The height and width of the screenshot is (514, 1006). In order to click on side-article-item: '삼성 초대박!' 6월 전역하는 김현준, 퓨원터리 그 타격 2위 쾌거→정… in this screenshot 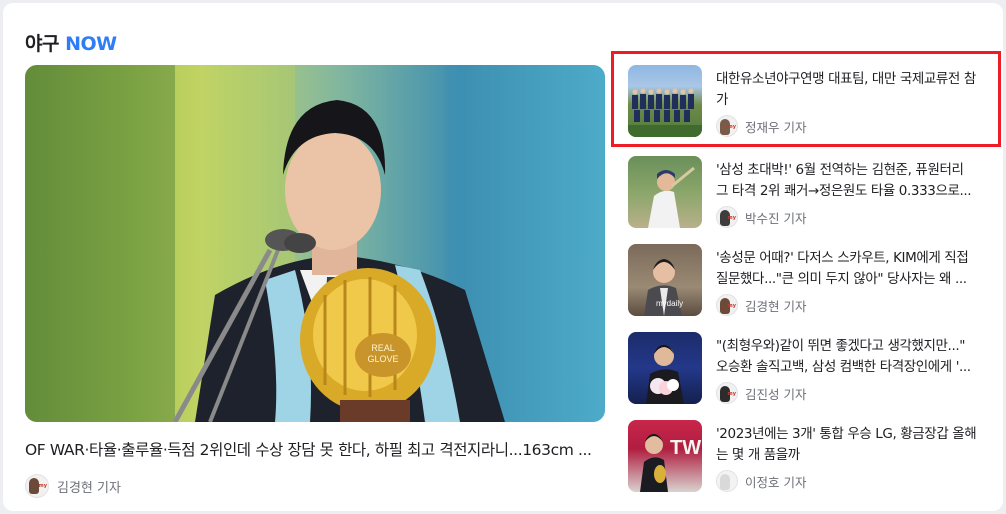, I will do `click(808, 193)`.